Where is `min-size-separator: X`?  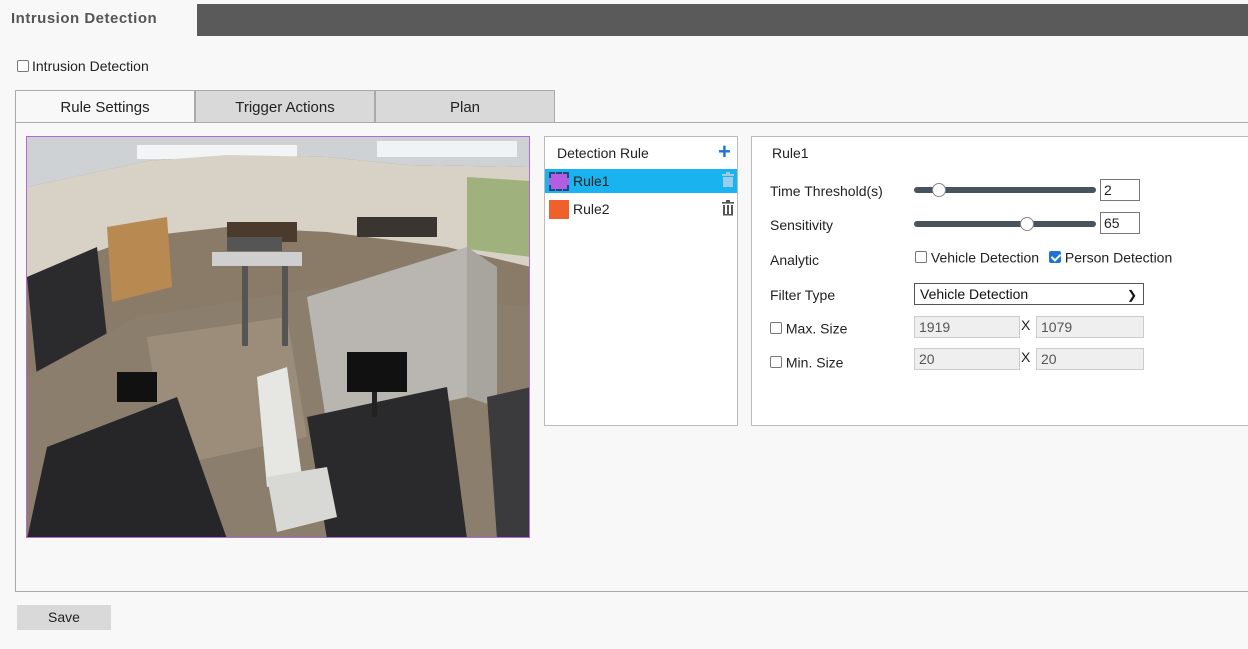
min-size-separator: X is located at coordinates (1026, 357).